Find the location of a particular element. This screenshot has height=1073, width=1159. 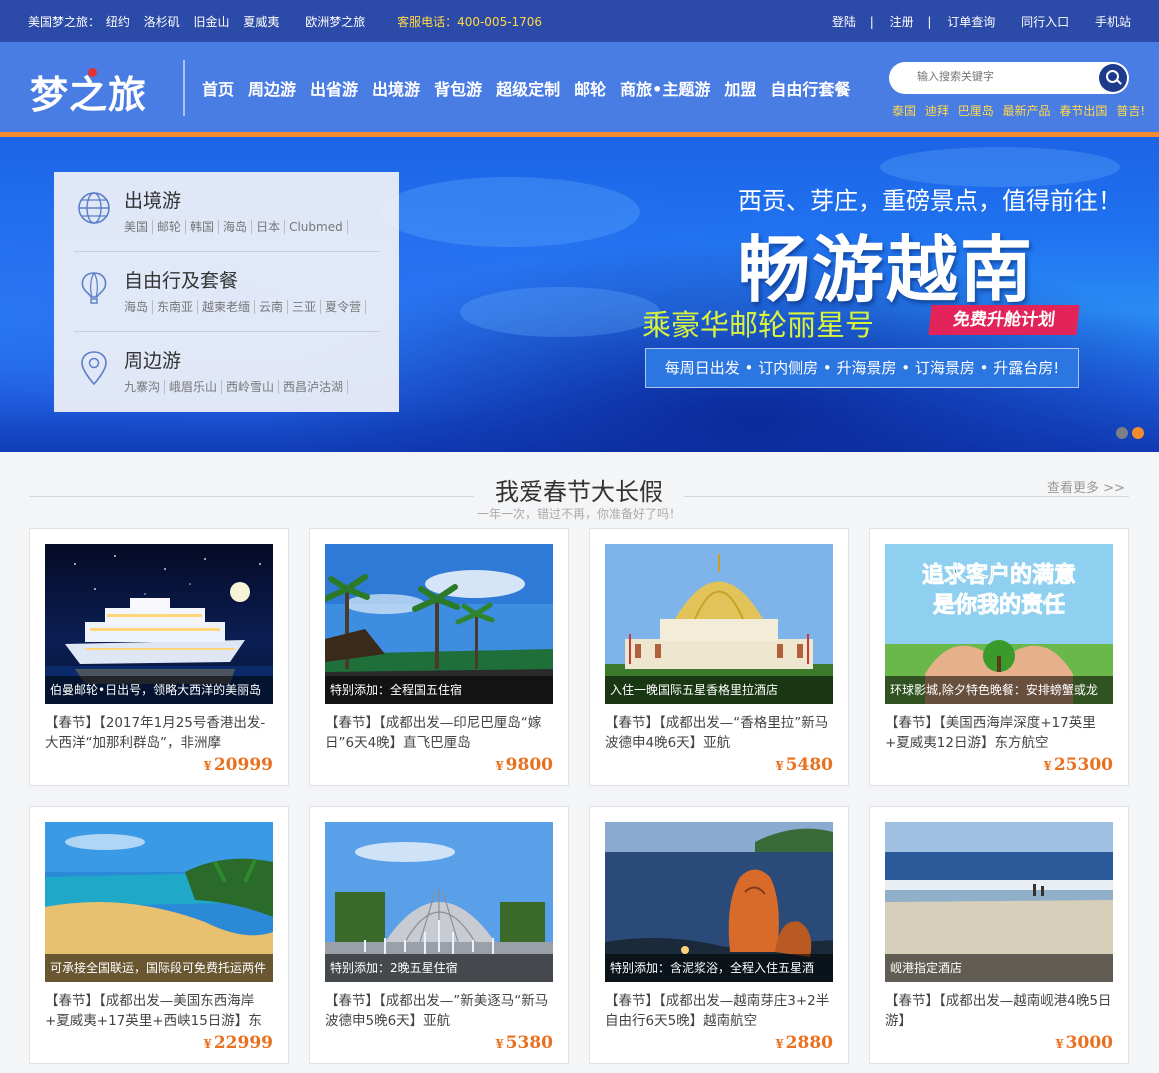

product-description: 【春节】【2017年1月25号香港出发-大西洋“加那利群岛”，非洲摩 is located at coordinates (160, 733).